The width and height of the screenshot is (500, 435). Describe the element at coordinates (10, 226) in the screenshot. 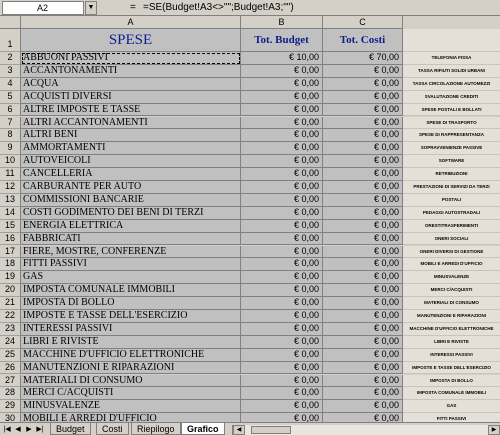

I see `row-number: 15` at that location.